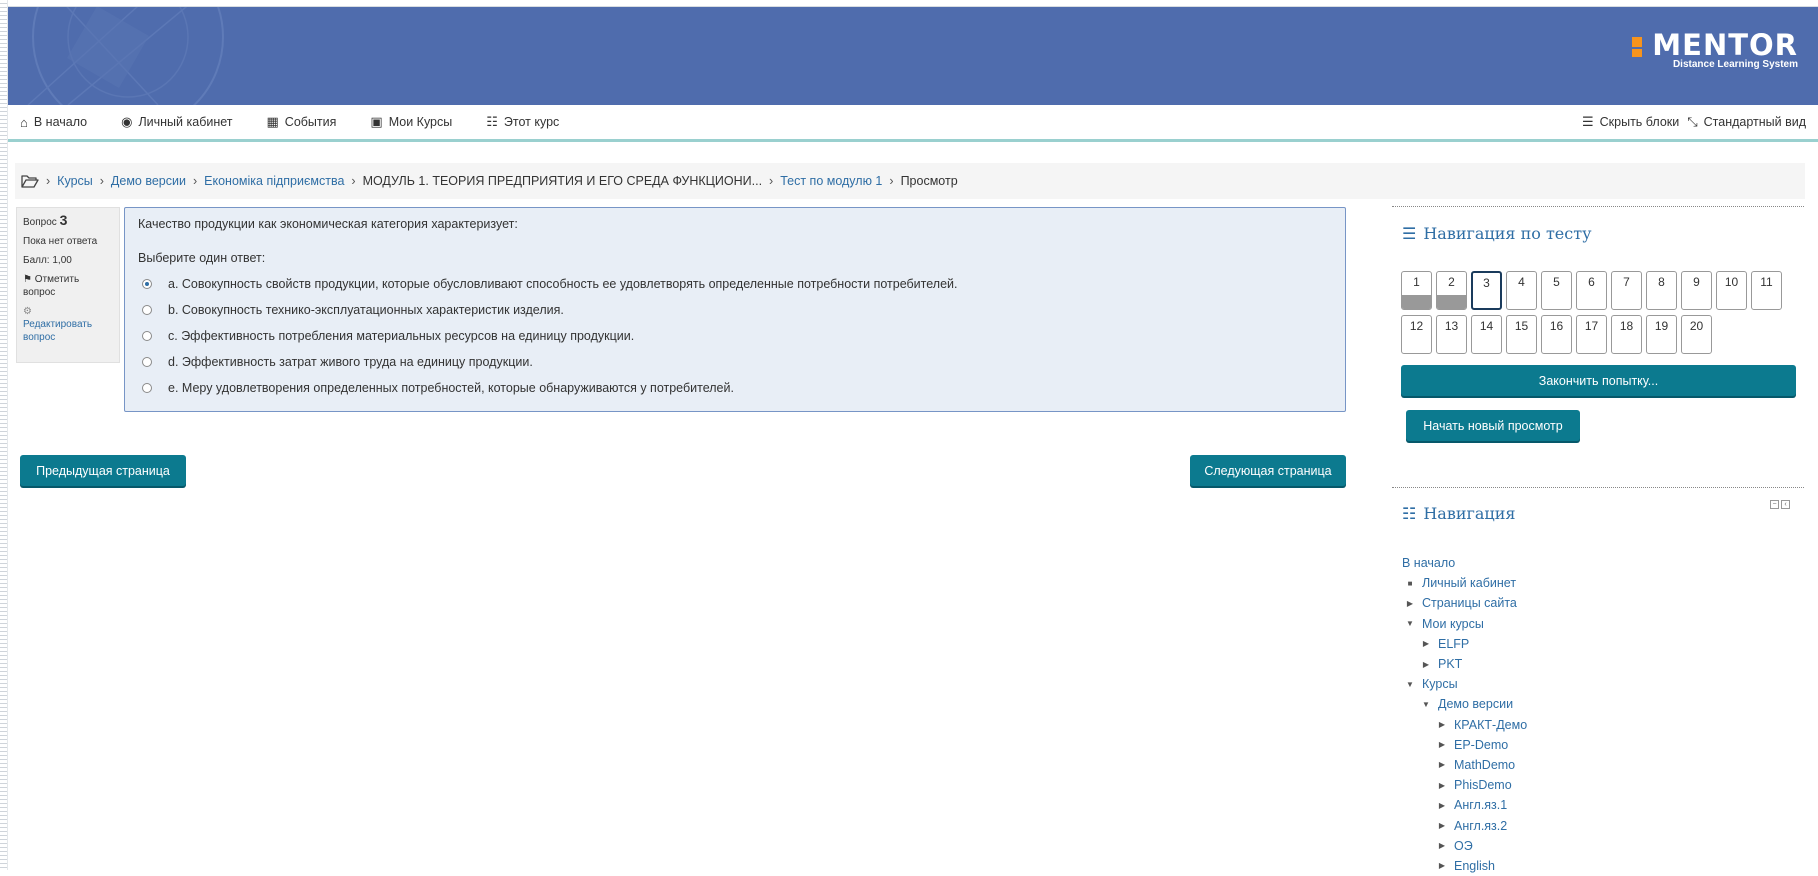 This screenshot has width=1818, height=876. I want to click on nav-this-course: ☷ Этот курс, so click(522, 122).